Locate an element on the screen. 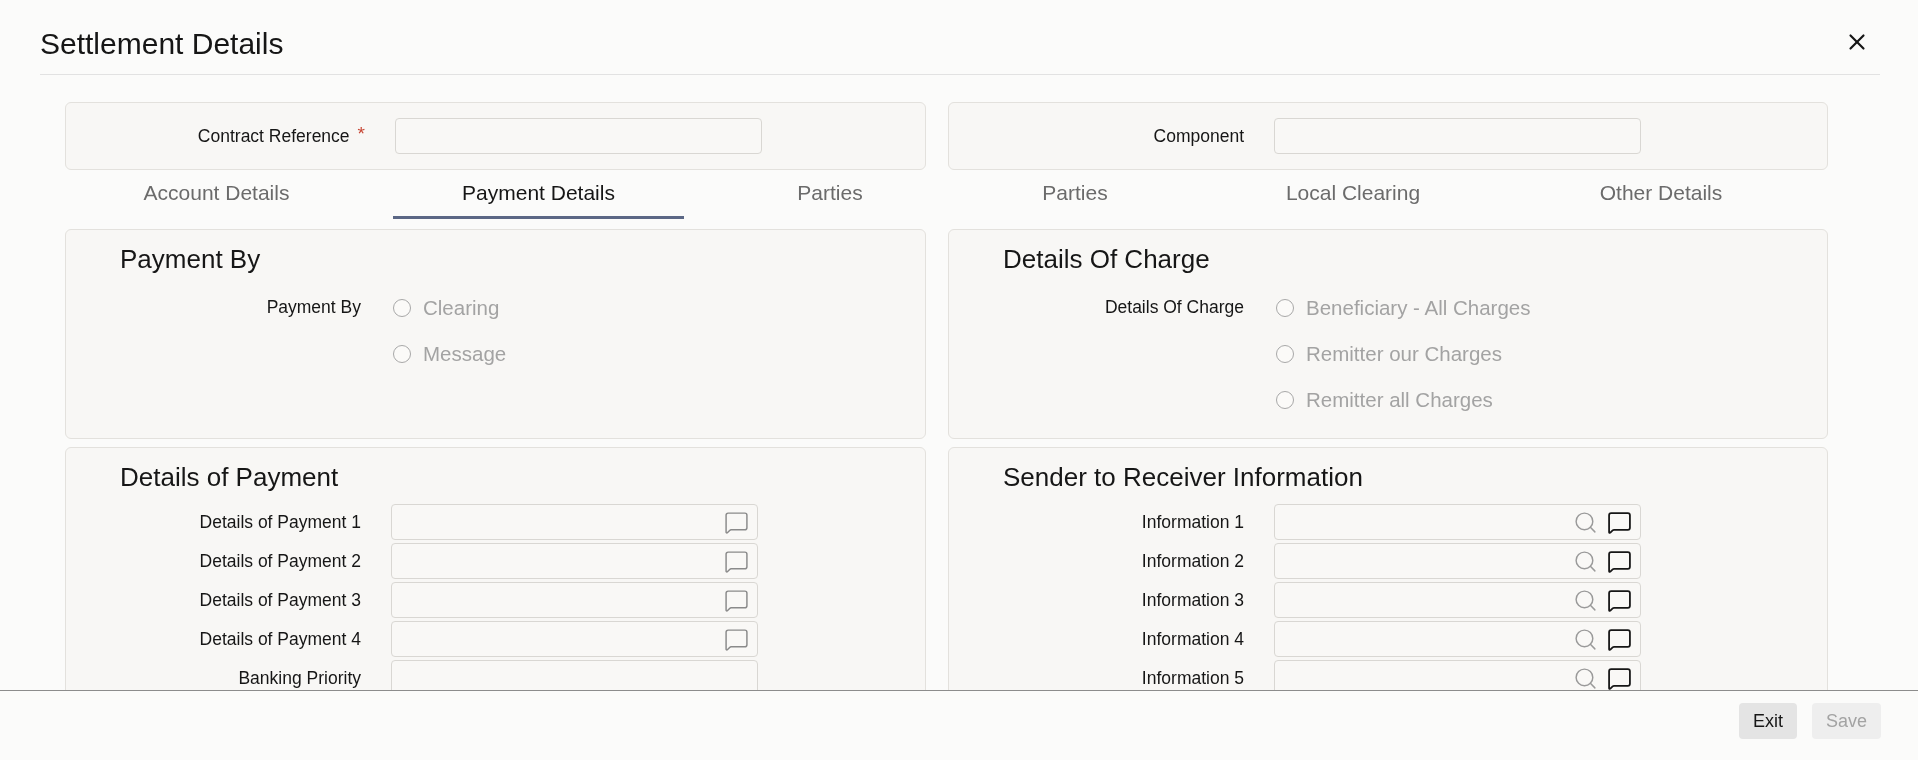 Image resolution: width=1918 pixels, height=760 pixels. tab: Account Details is located at coordinates (216, 194).